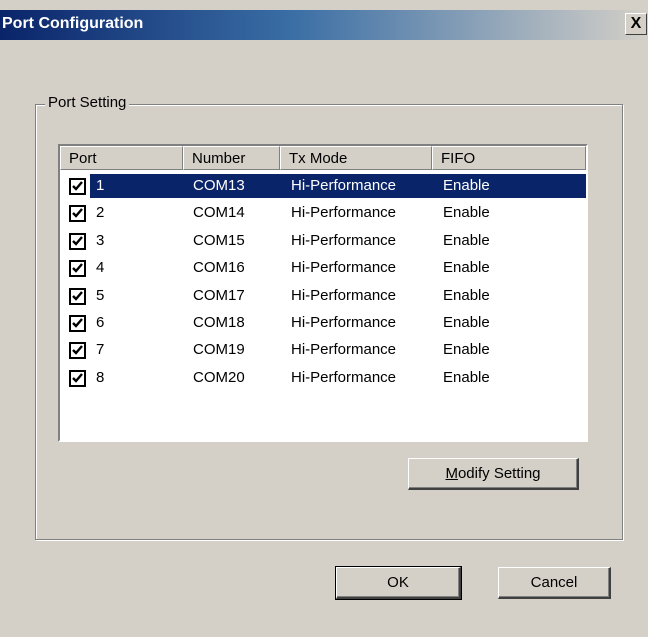  What do you see at coordinates (219, 295) in the screenshot?
I see `number-cell: COM17` at bounding box center [219, 295].